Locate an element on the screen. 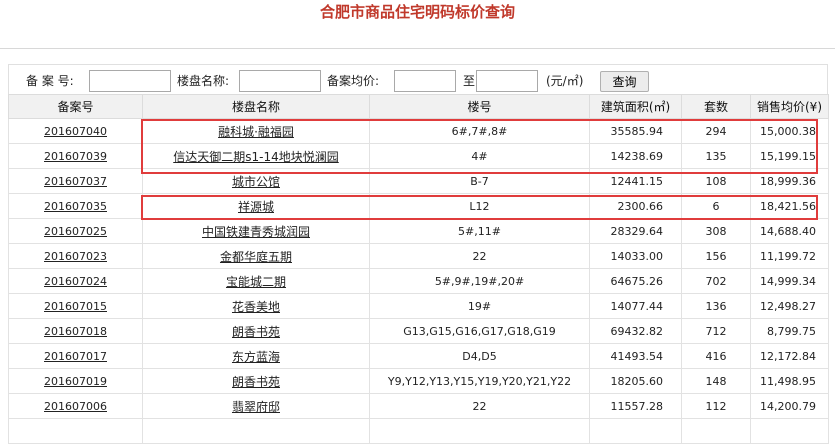  record-number-link: 201607006 is located at coordinates (75, 406).